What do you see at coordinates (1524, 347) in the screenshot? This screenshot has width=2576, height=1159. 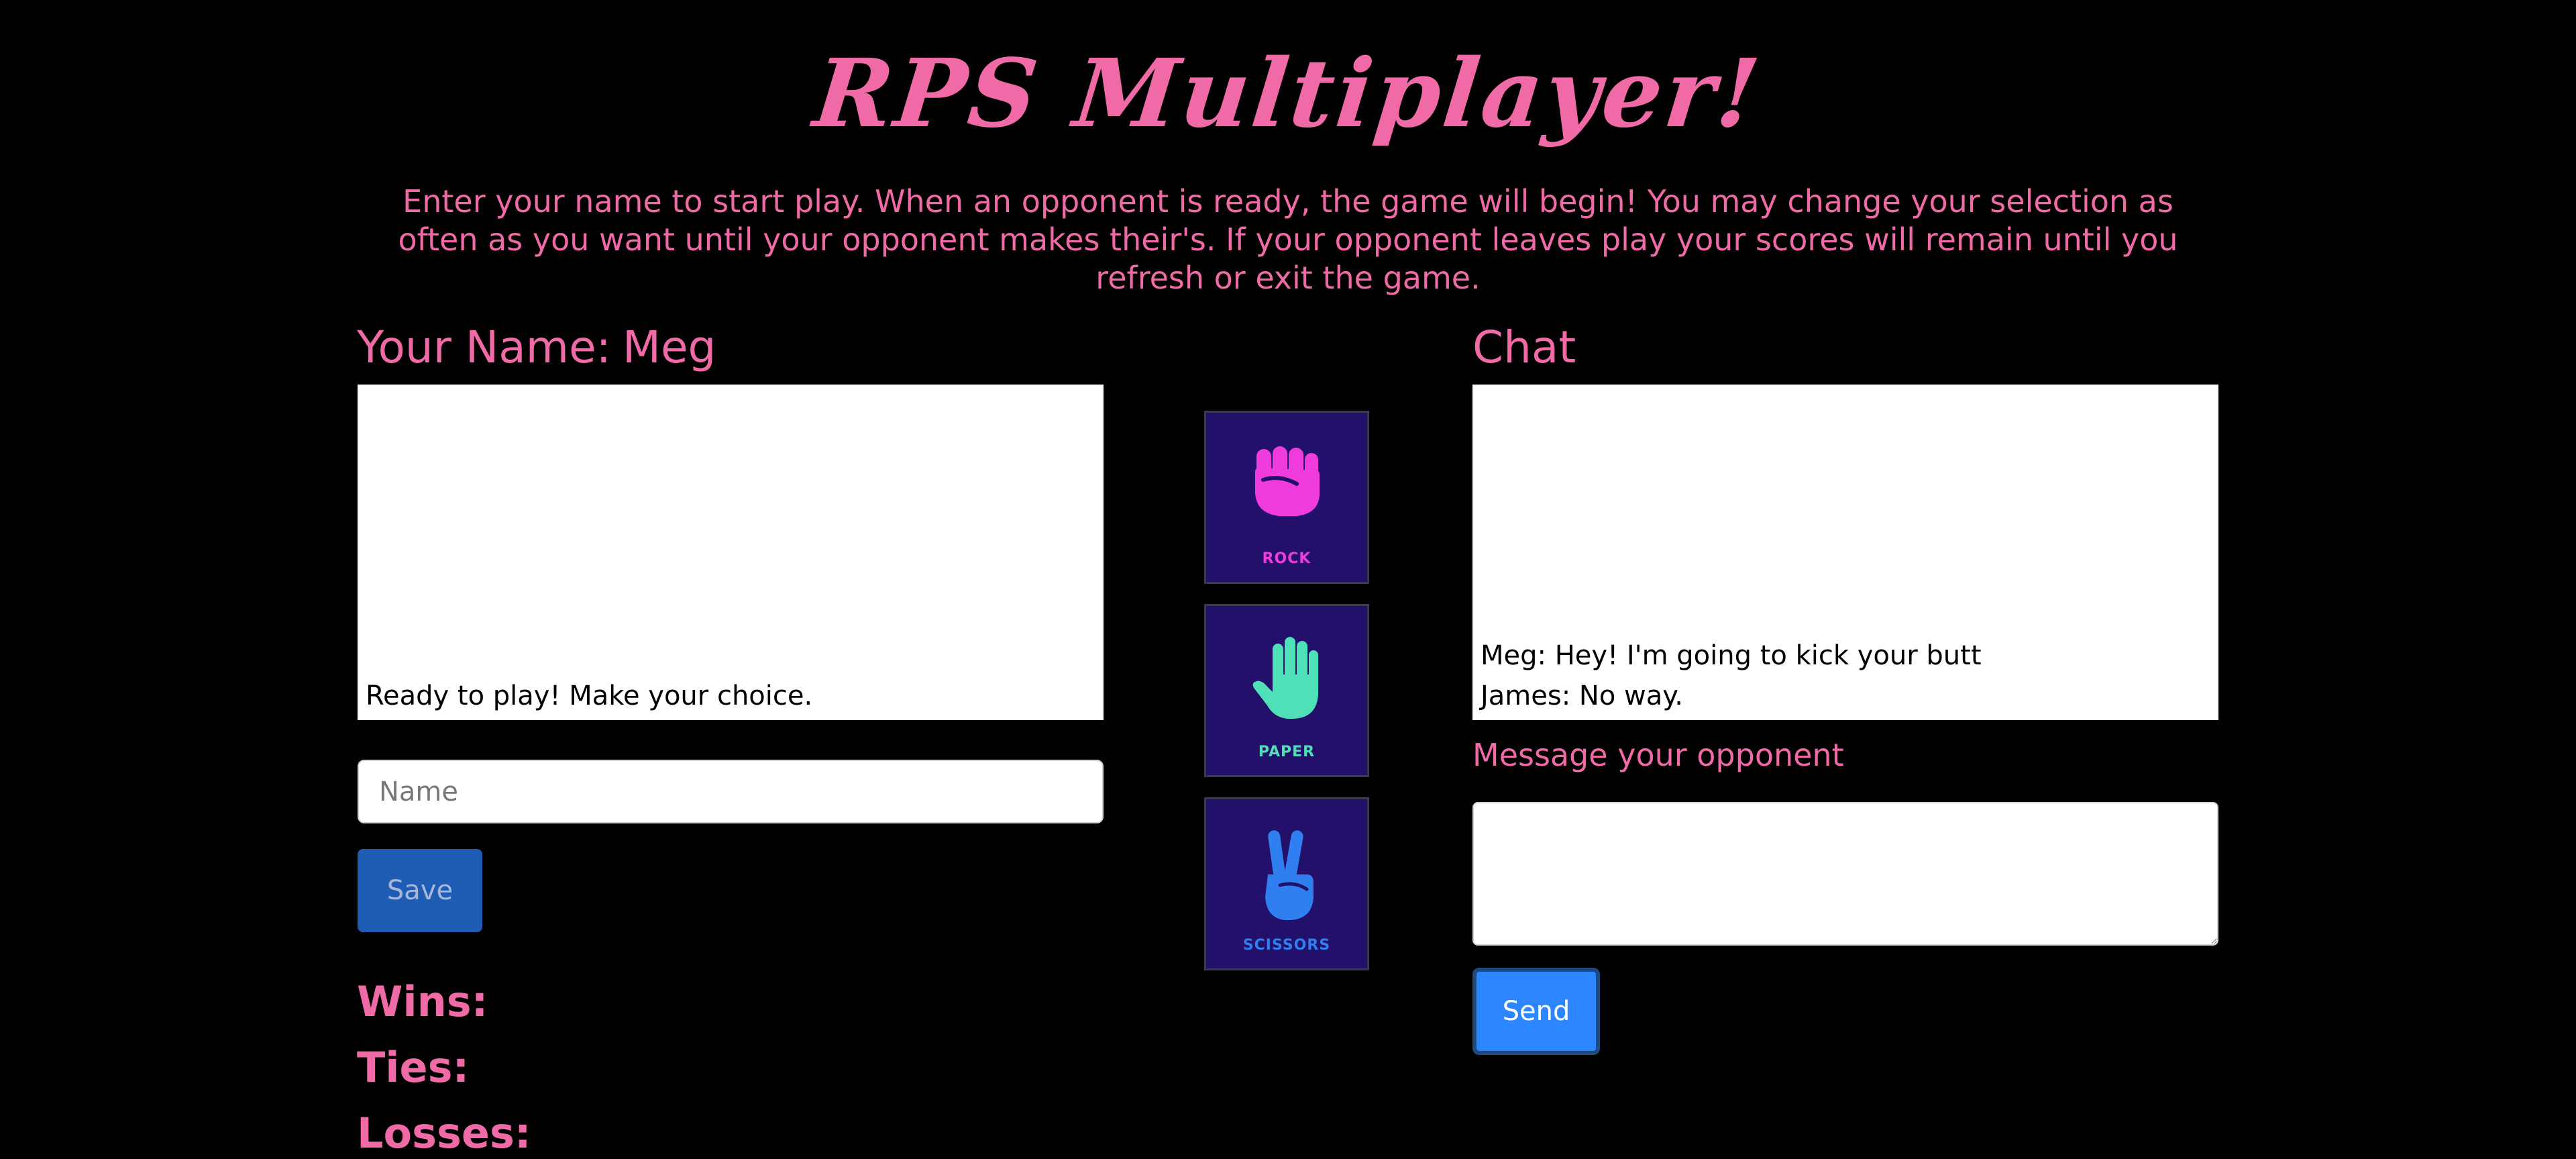 I see `chat-heading: Chat` at bounding box center [1524, 347].